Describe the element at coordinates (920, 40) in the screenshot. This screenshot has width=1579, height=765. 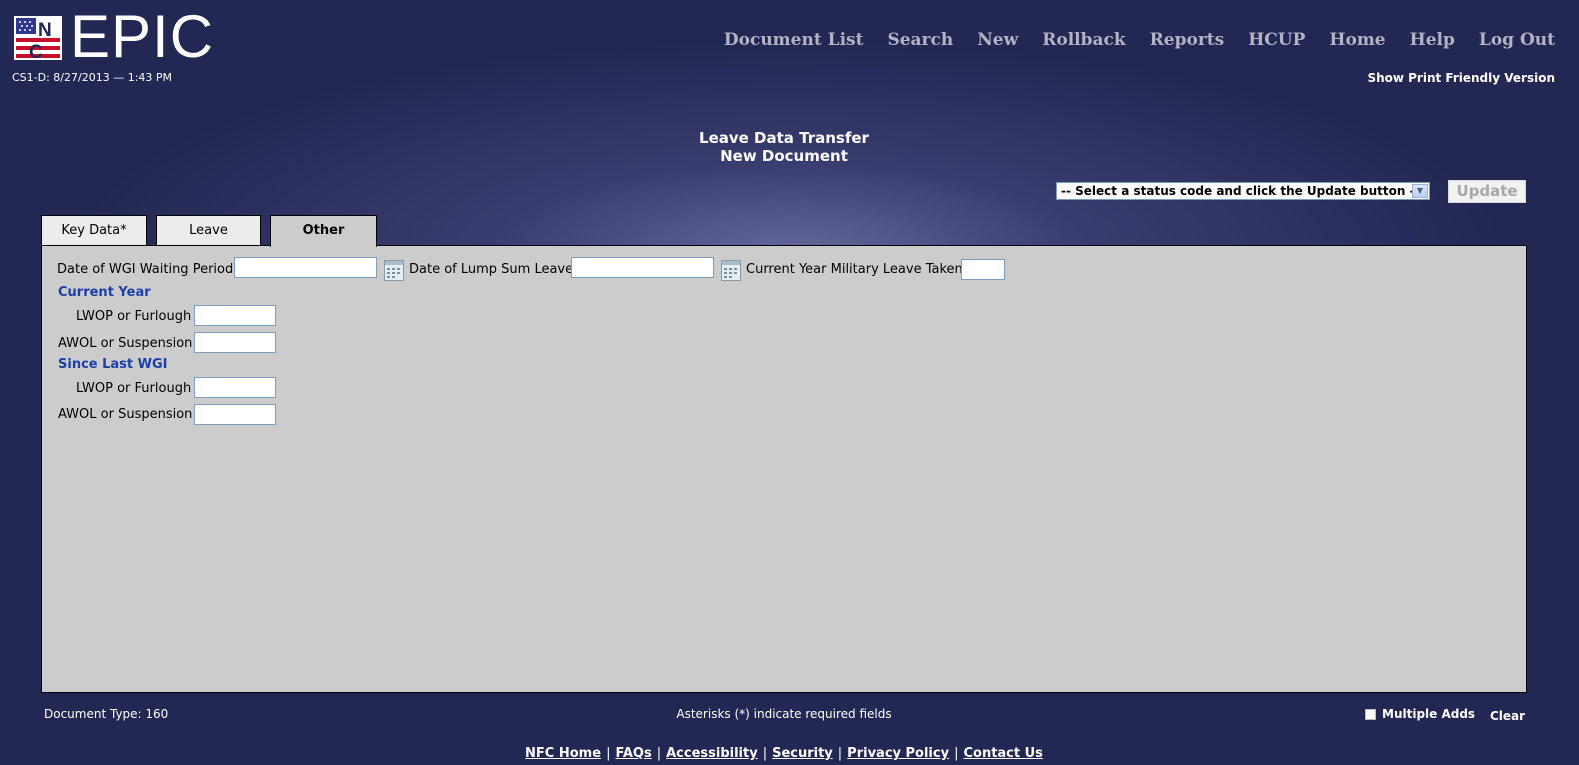
I see `nav-search: Search` at that location.